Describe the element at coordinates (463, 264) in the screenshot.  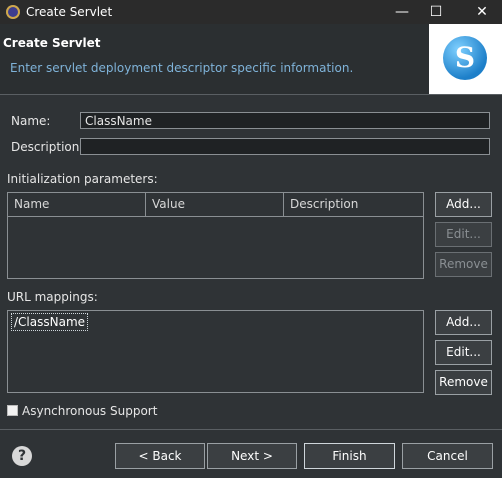
I see `init-params-remove-button: Remove` at that location.